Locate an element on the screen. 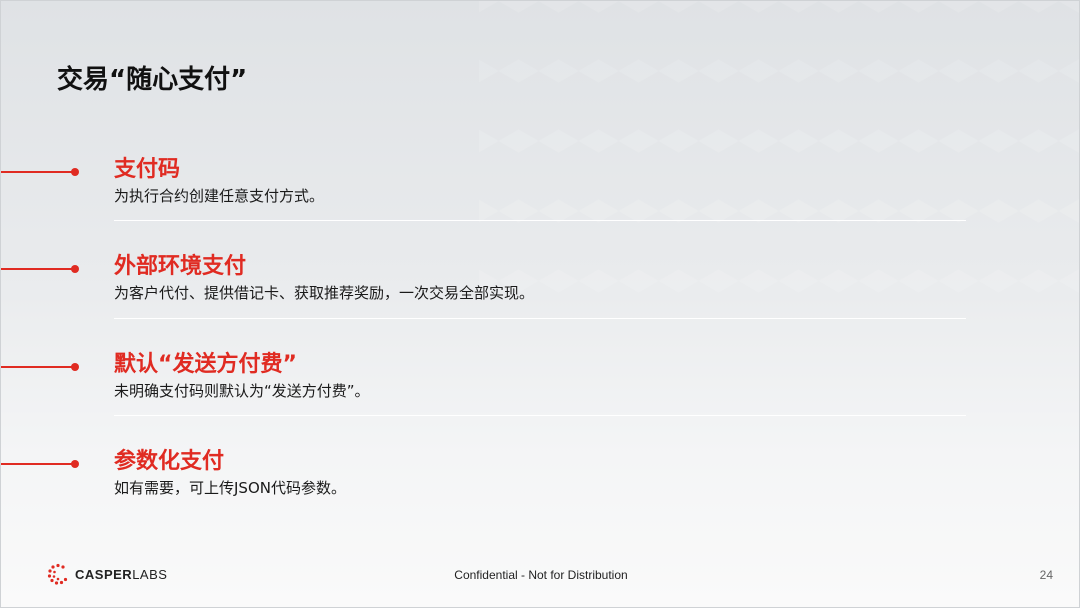 The width and height of the screenshot is (1080, 608). item-heading: 外部环境支付 is located at coordinates (180, 266).